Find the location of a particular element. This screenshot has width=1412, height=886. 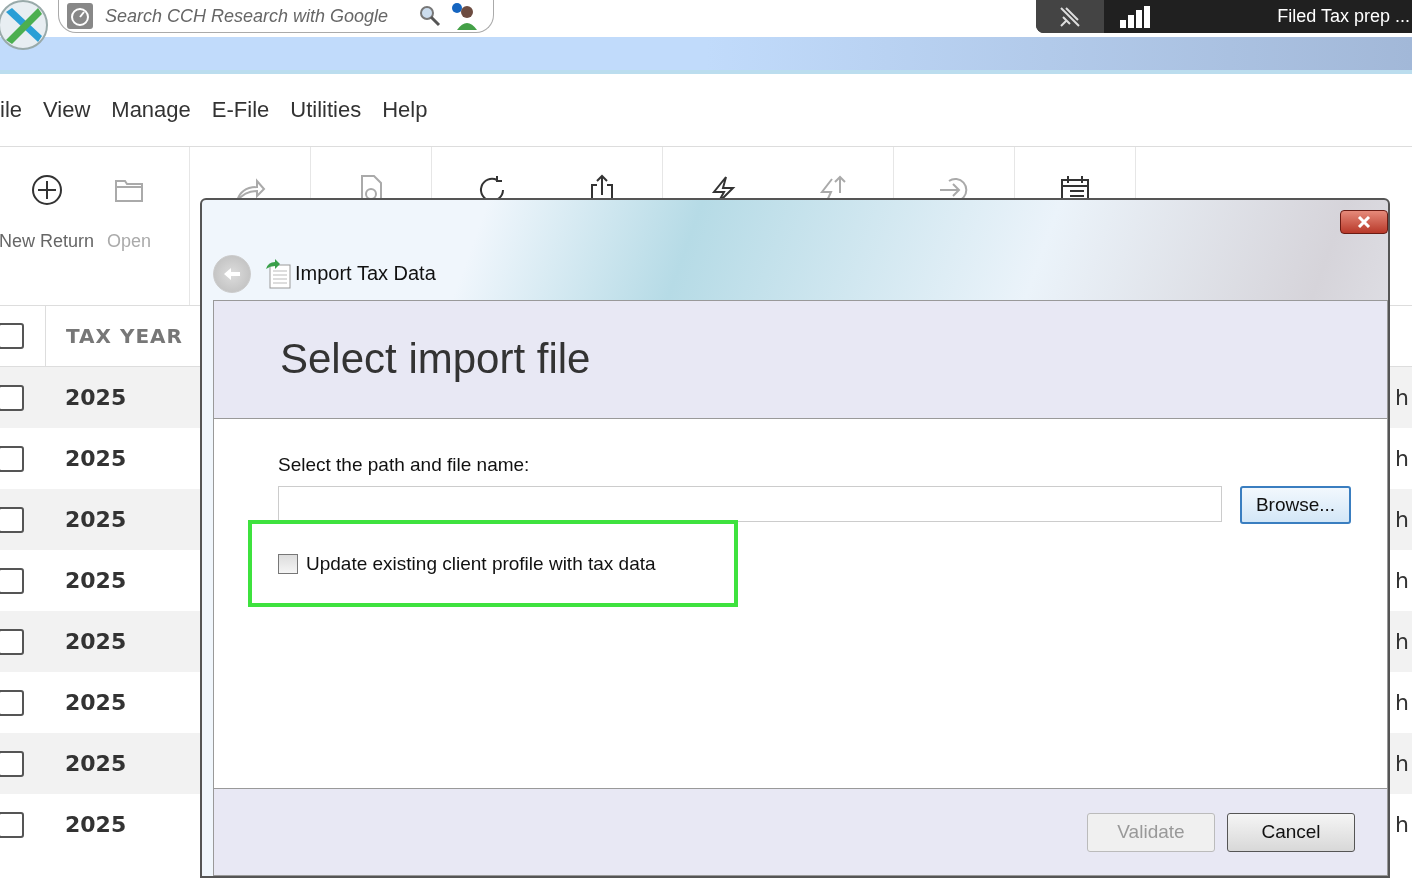

column-header: TAX YEAR is located at coordinates (114, 336).